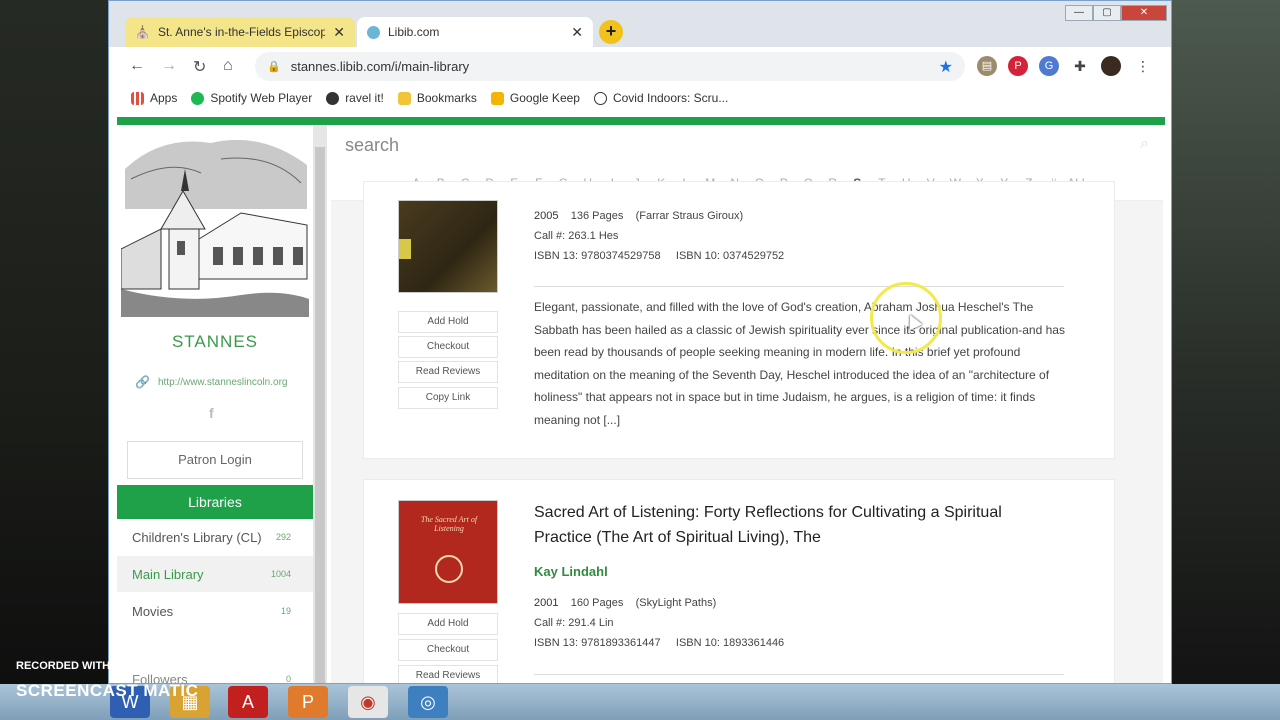  I want to click on search-input: search ⌕, so click(747, 145).